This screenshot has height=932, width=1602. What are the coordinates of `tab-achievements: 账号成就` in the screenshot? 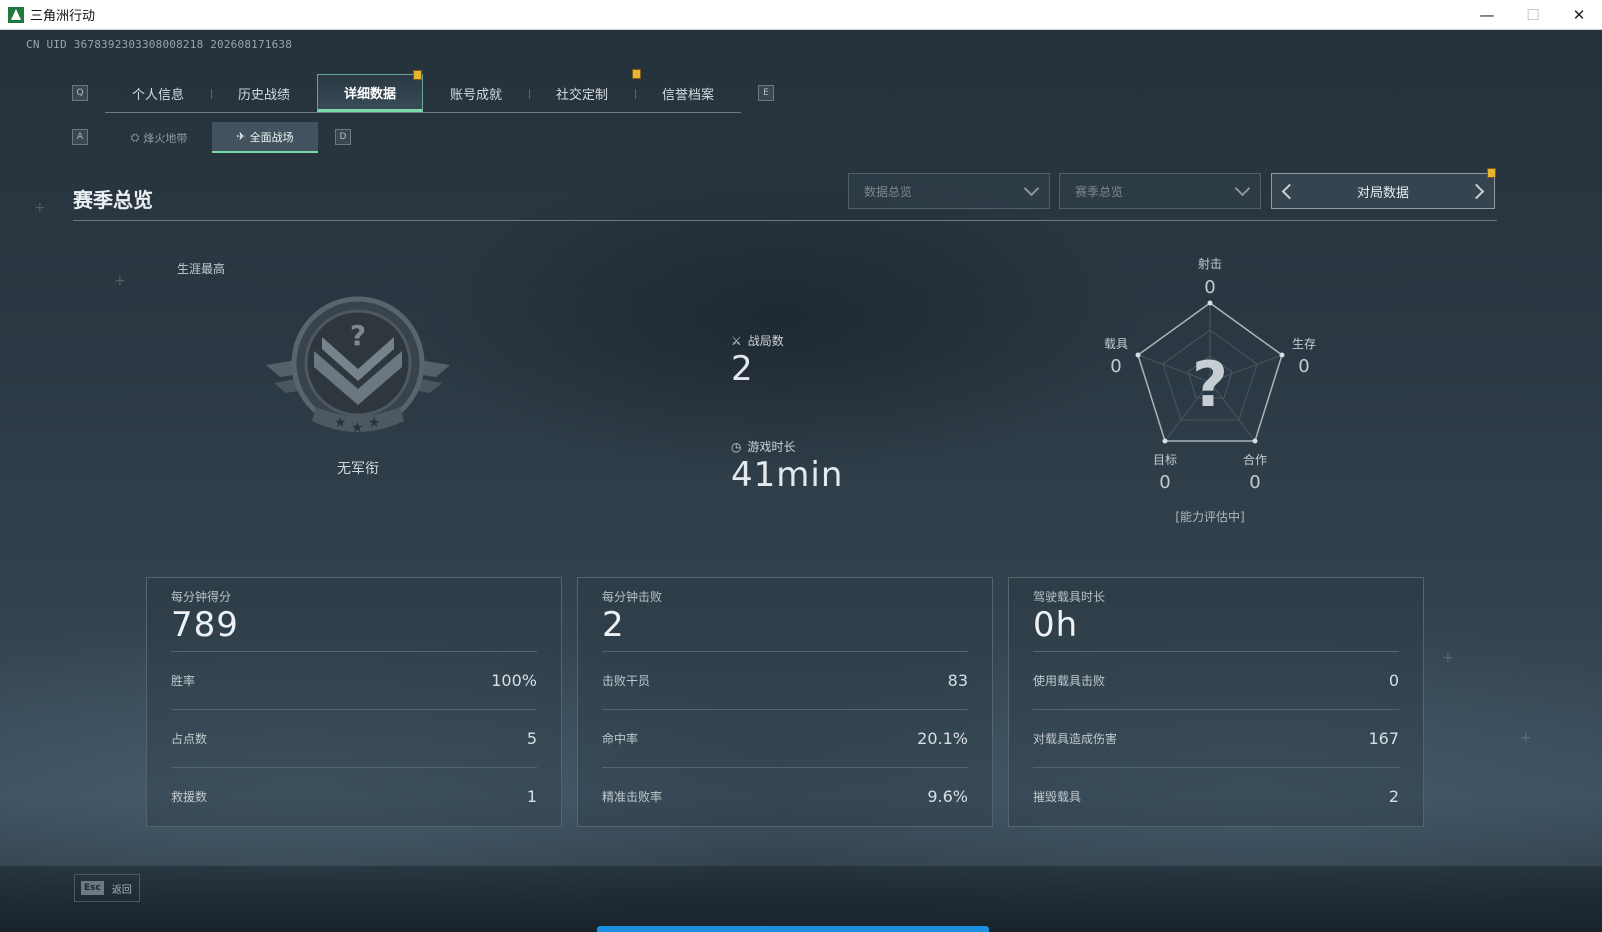 It's located at (476, 93).